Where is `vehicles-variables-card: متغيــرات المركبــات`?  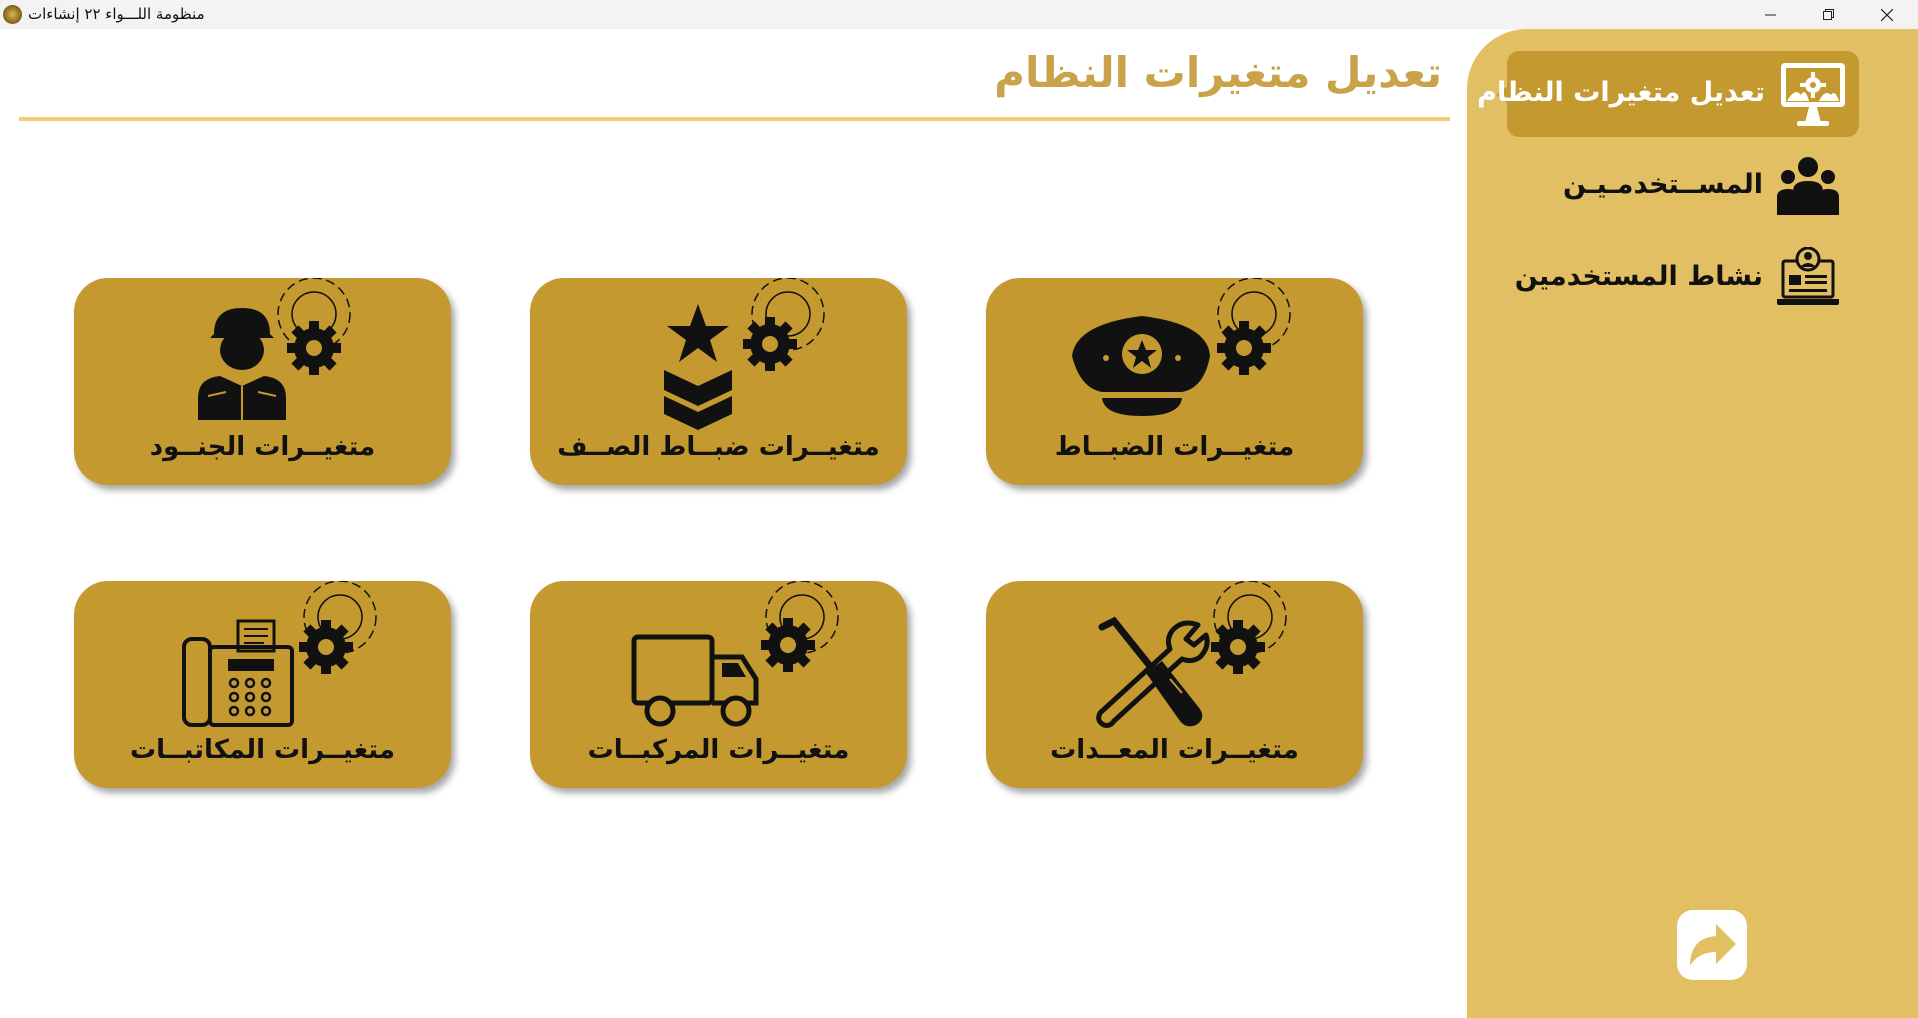
vehicles-variables-card: متغيــرات المركبــات is located at coordinates (718, 684).